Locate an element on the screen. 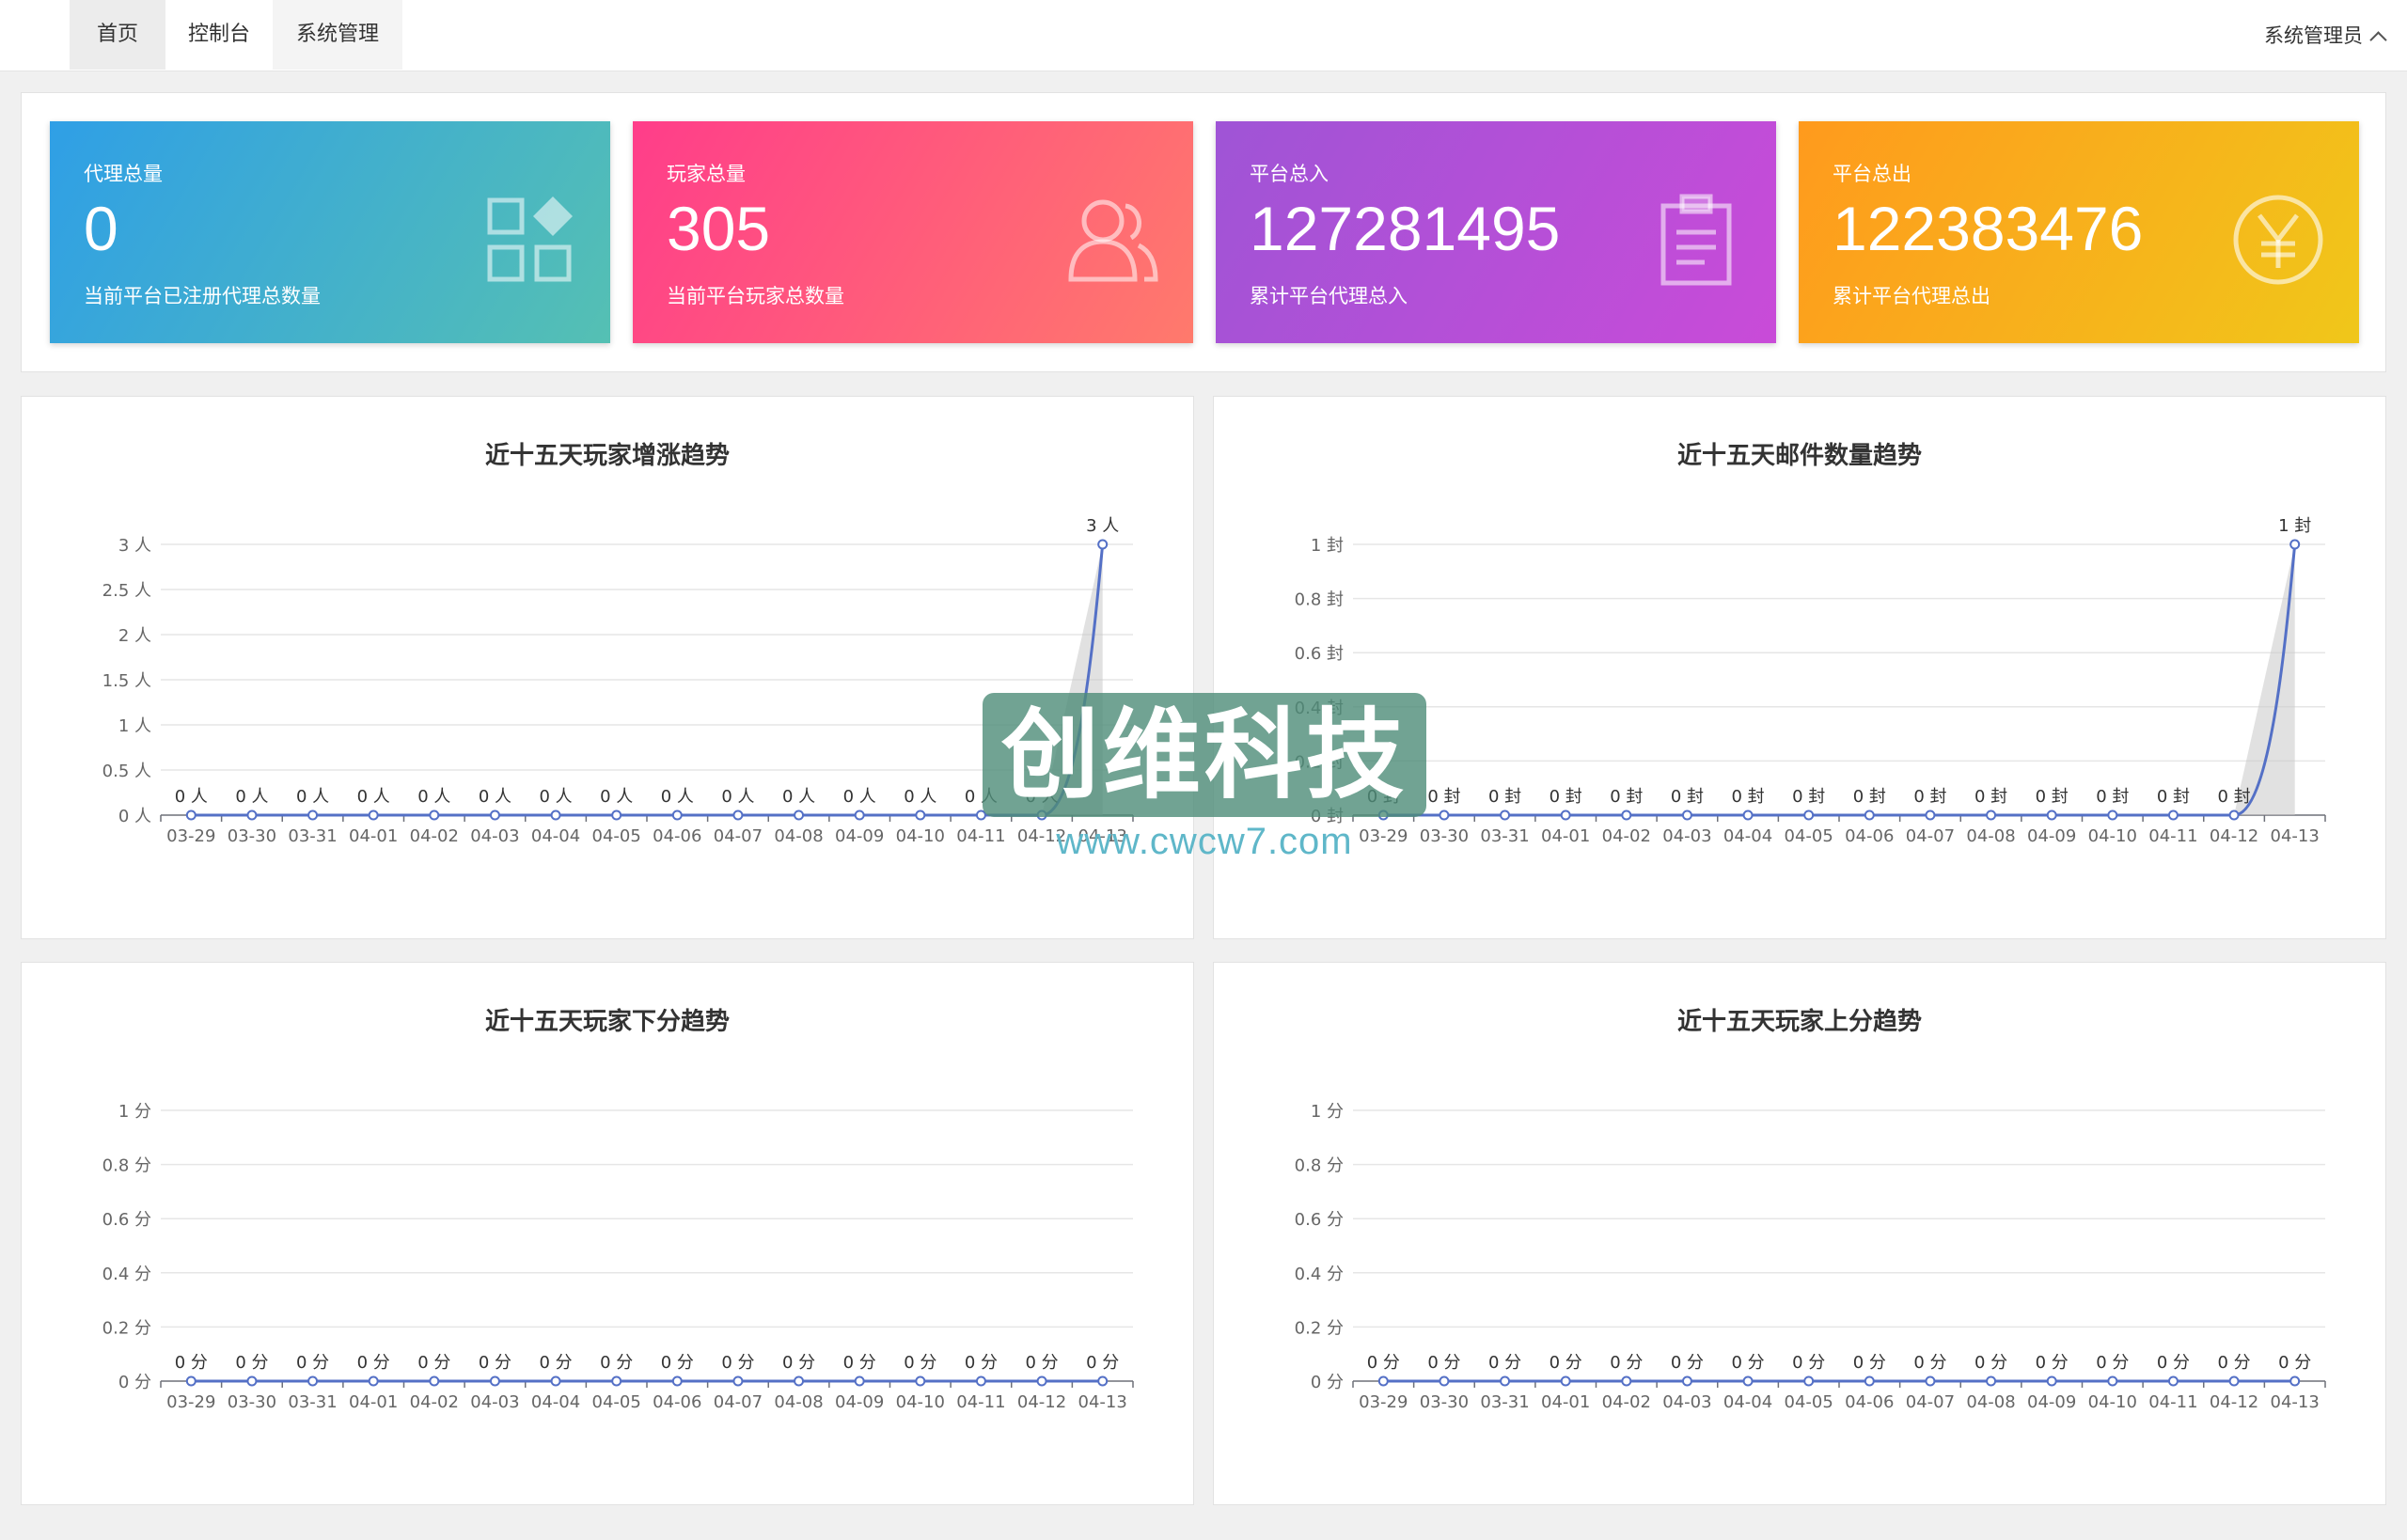 The image size is (2407, 1540). tab-home: 首页 is located at coordinates (117, 35).